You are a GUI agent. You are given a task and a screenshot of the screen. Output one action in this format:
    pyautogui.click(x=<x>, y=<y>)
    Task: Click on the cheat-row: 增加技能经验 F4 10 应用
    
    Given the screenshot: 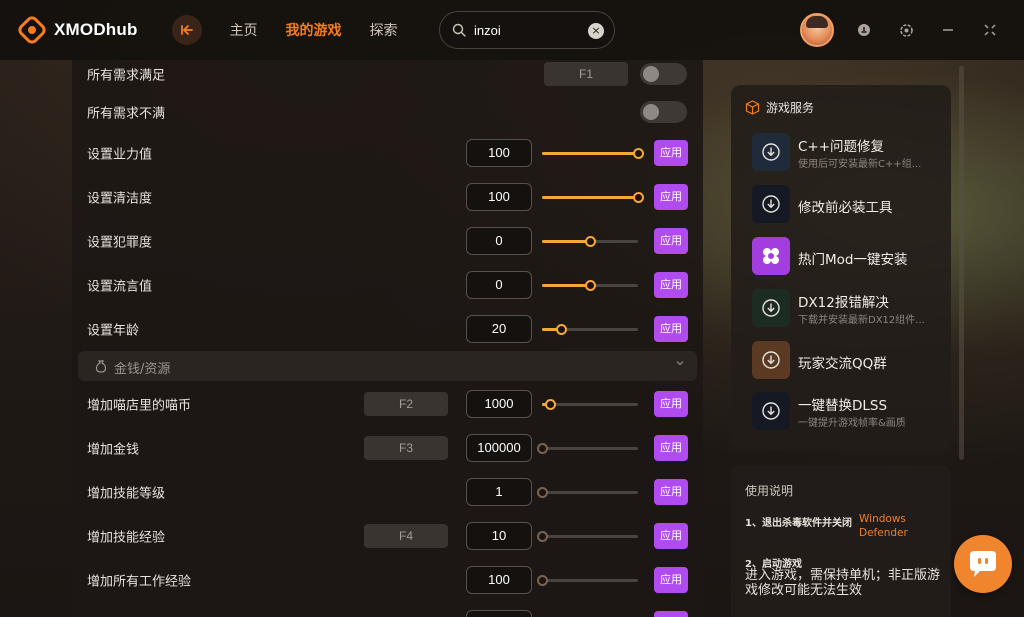 What is the action you would take?
    pyautogui.click(x=387, y=536)
    